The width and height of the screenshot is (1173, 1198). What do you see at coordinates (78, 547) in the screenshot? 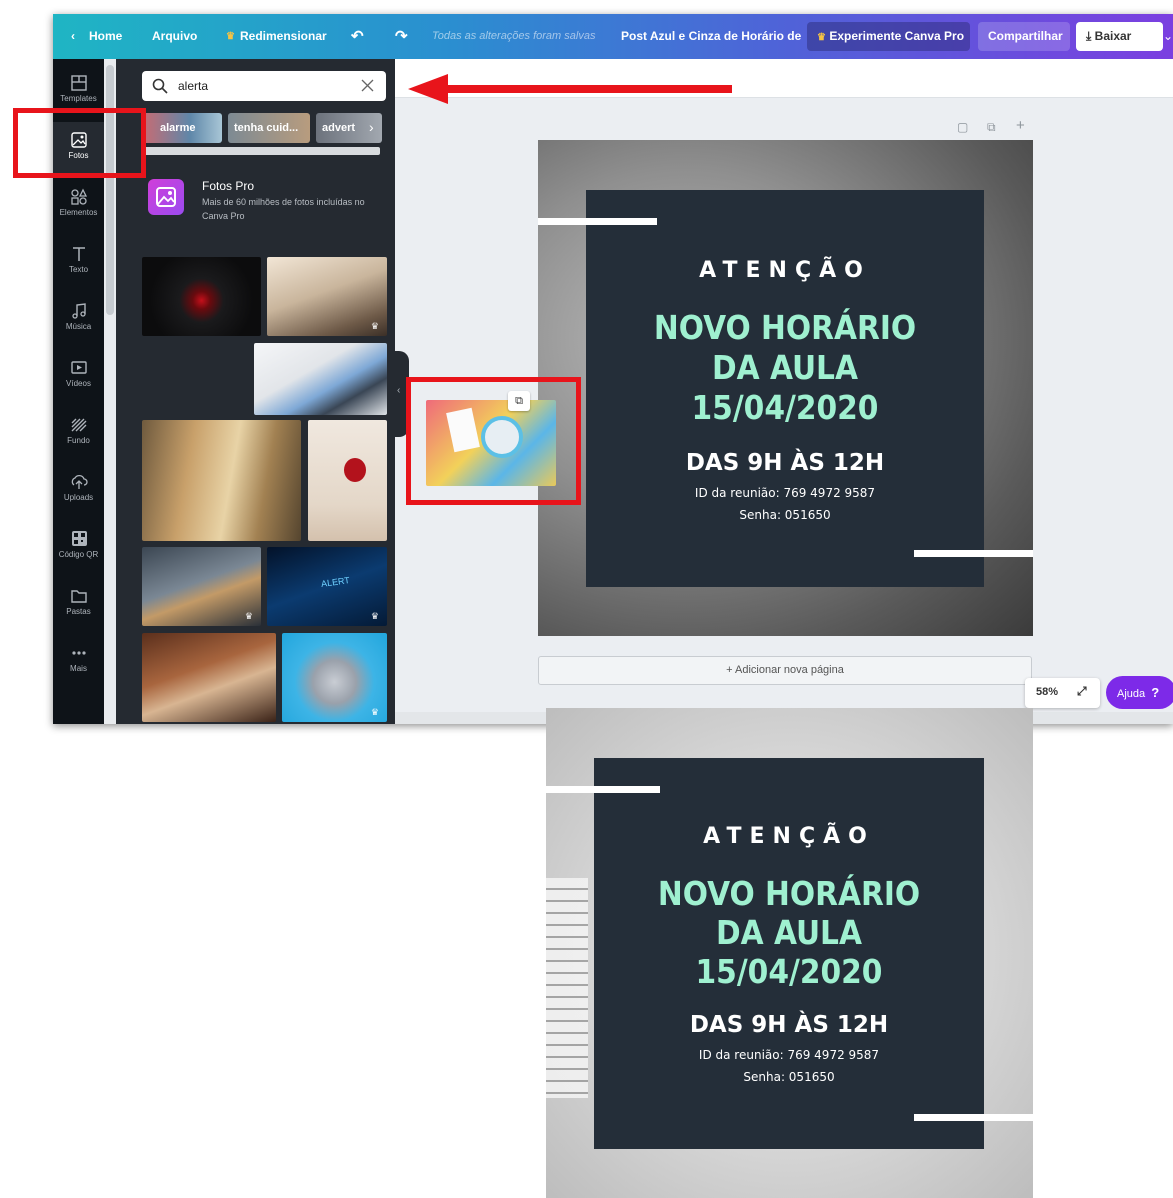
I see `sidebar-item-qr-code: Código QR` at bounding box center [78, 547].